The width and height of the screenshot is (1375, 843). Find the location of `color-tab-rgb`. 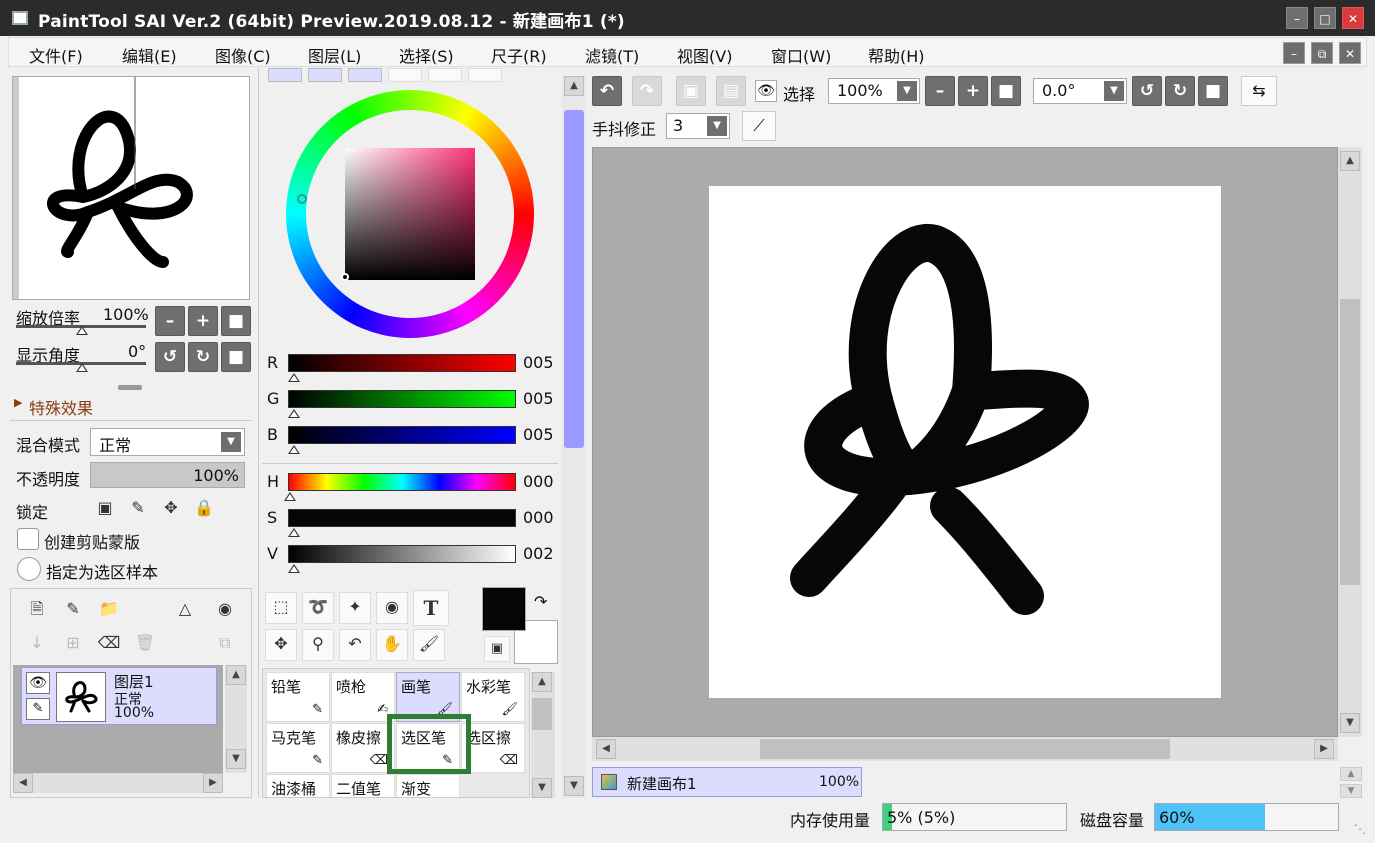

color-tab-rgb is located at coordinates (325, 75).